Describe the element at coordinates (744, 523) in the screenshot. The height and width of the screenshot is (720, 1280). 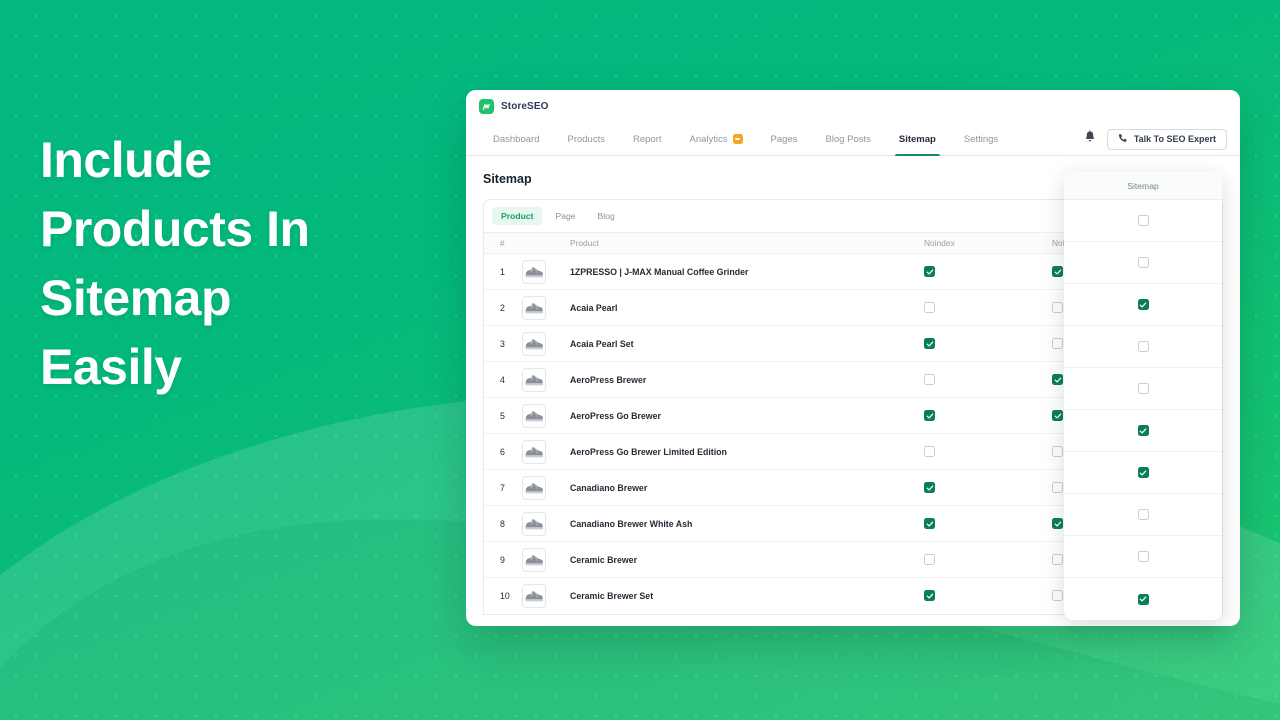
I see `row-product-name: Canadiano Brewer White Ash` at that location.